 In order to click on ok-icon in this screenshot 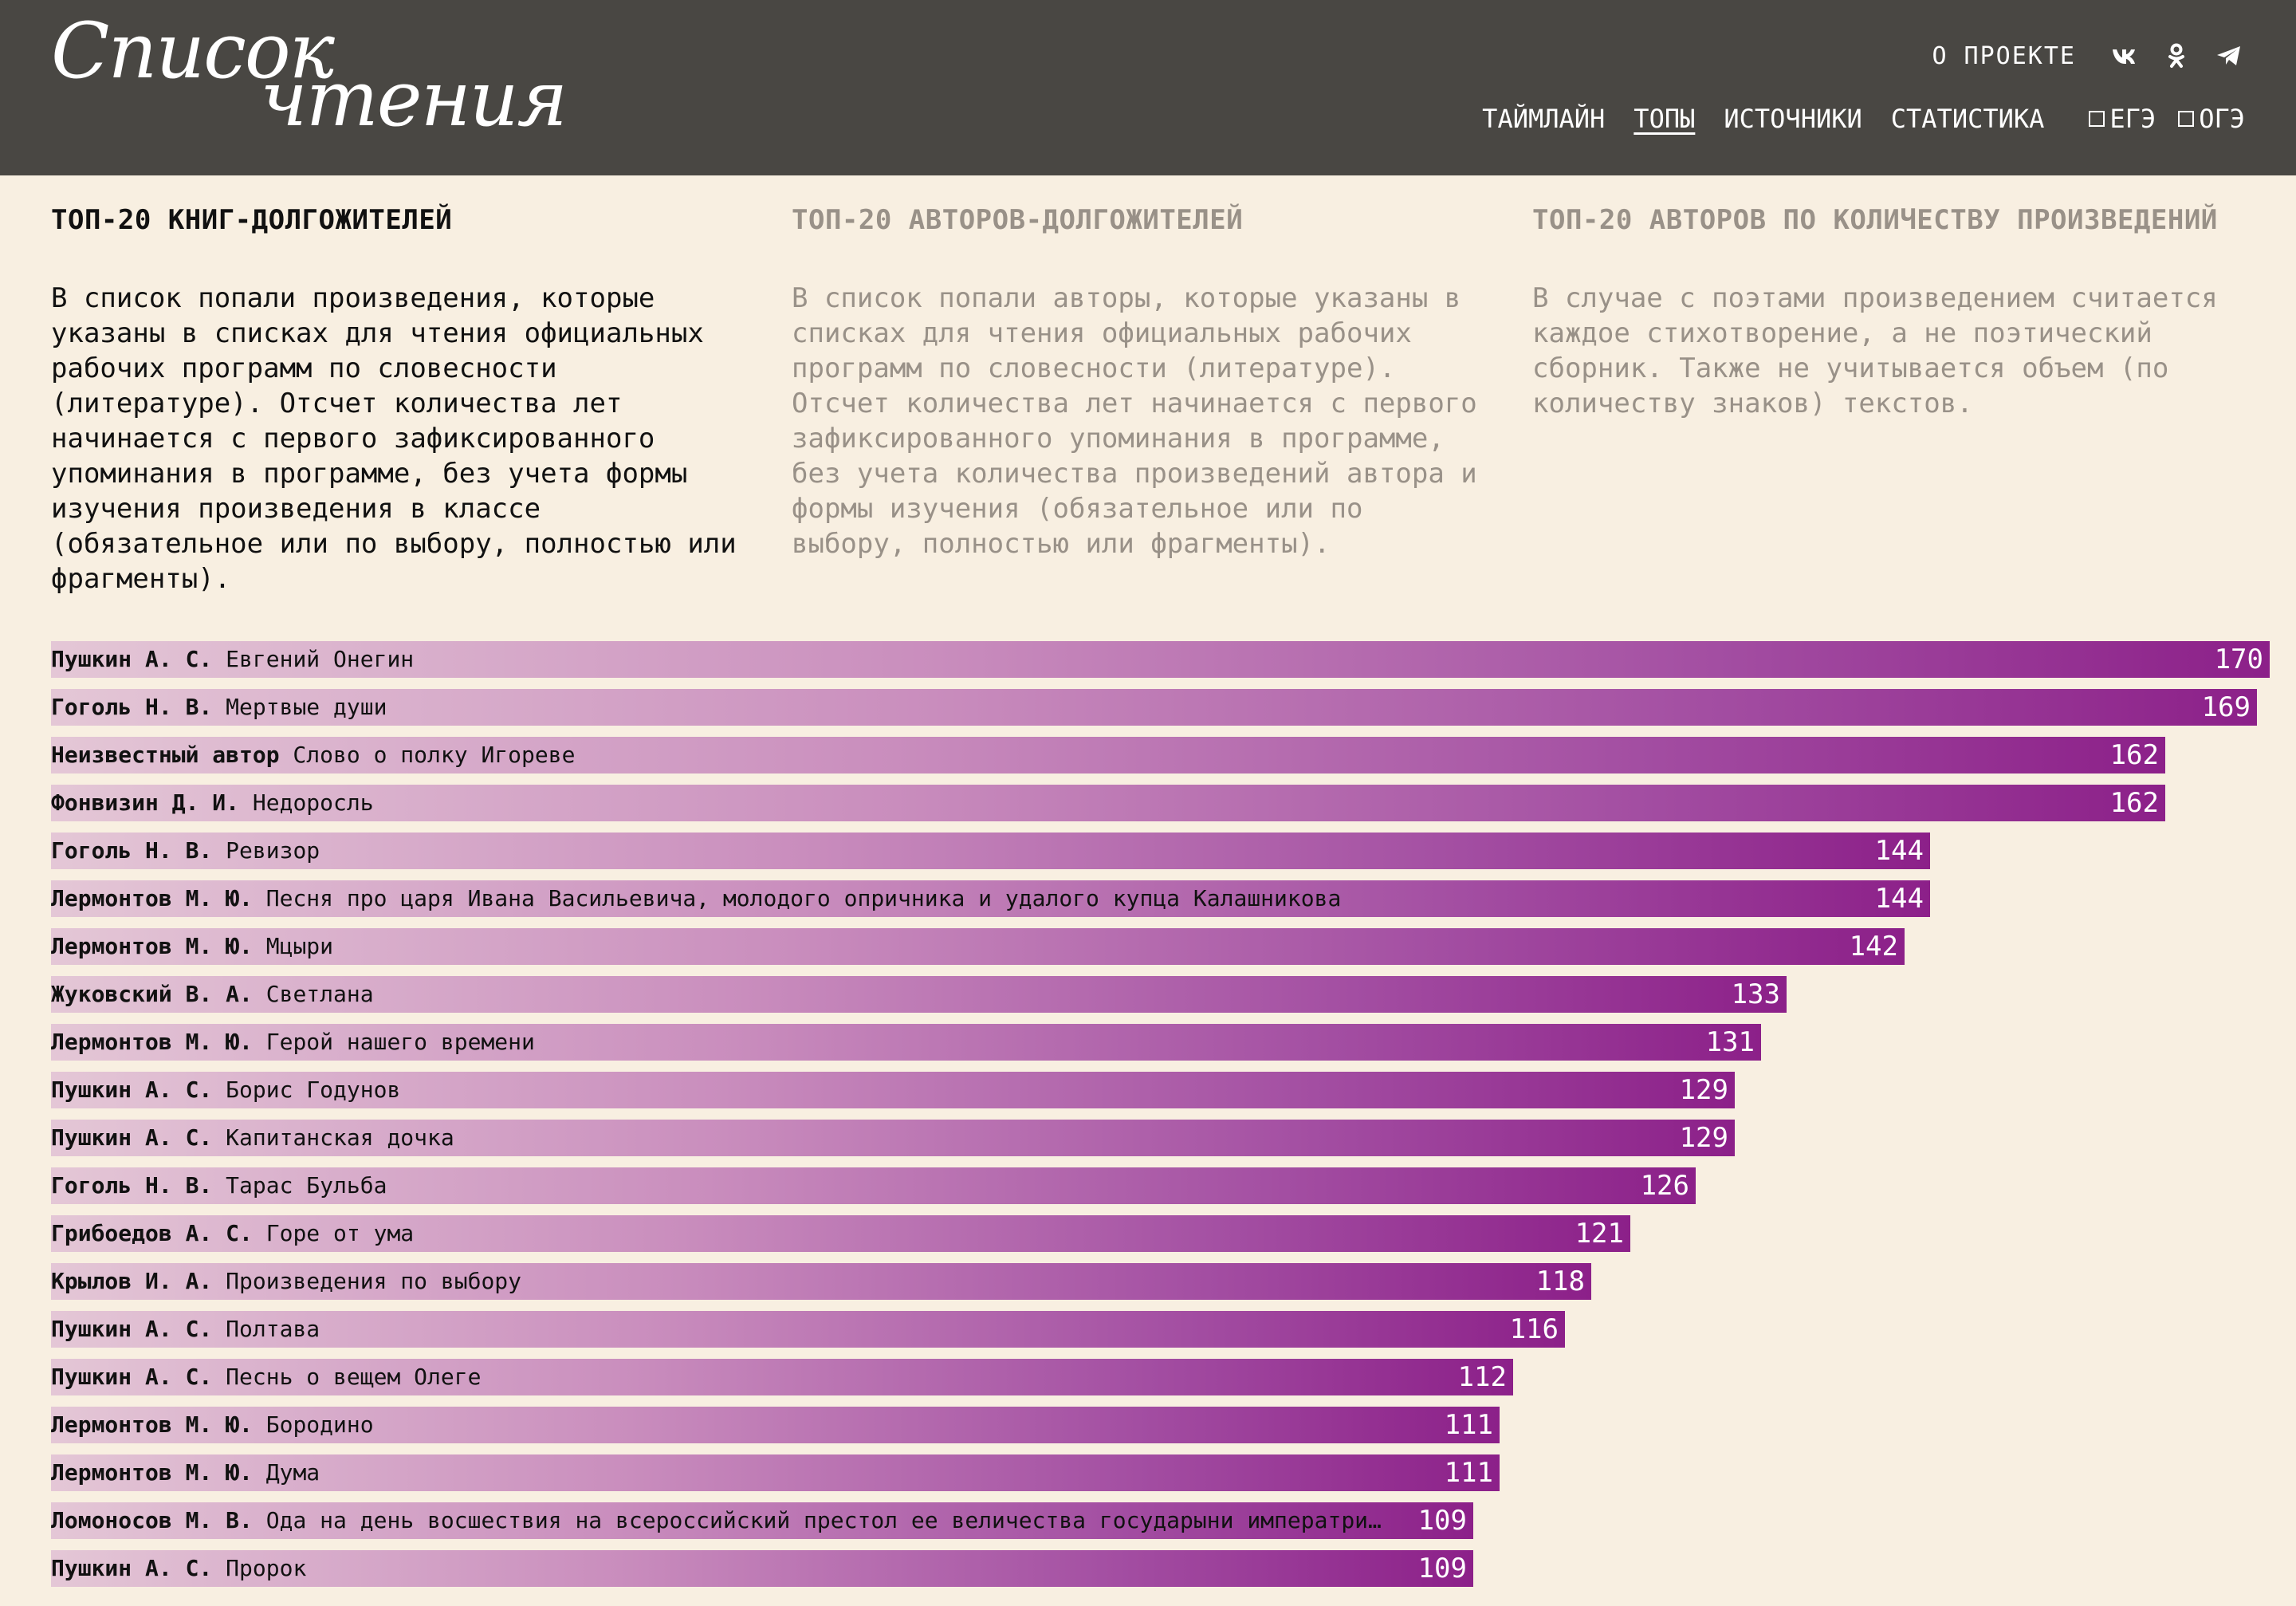, I will do `click(2176, 55)`.